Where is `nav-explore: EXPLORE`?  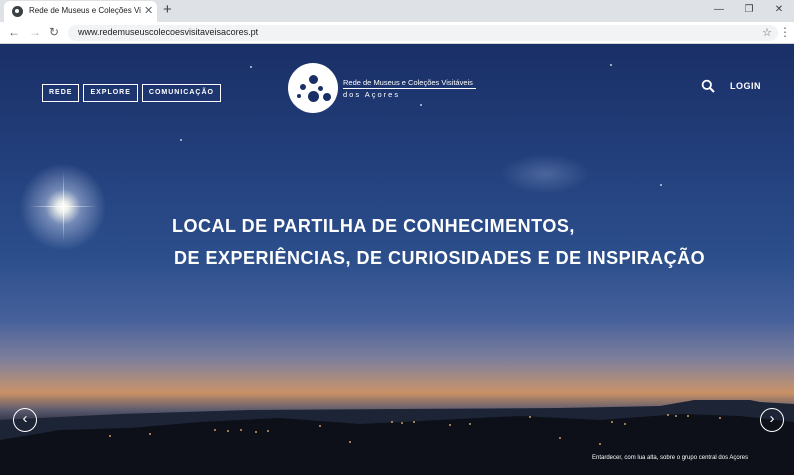 nav-explore: EXPLORE is located at coordinates (110, 93).